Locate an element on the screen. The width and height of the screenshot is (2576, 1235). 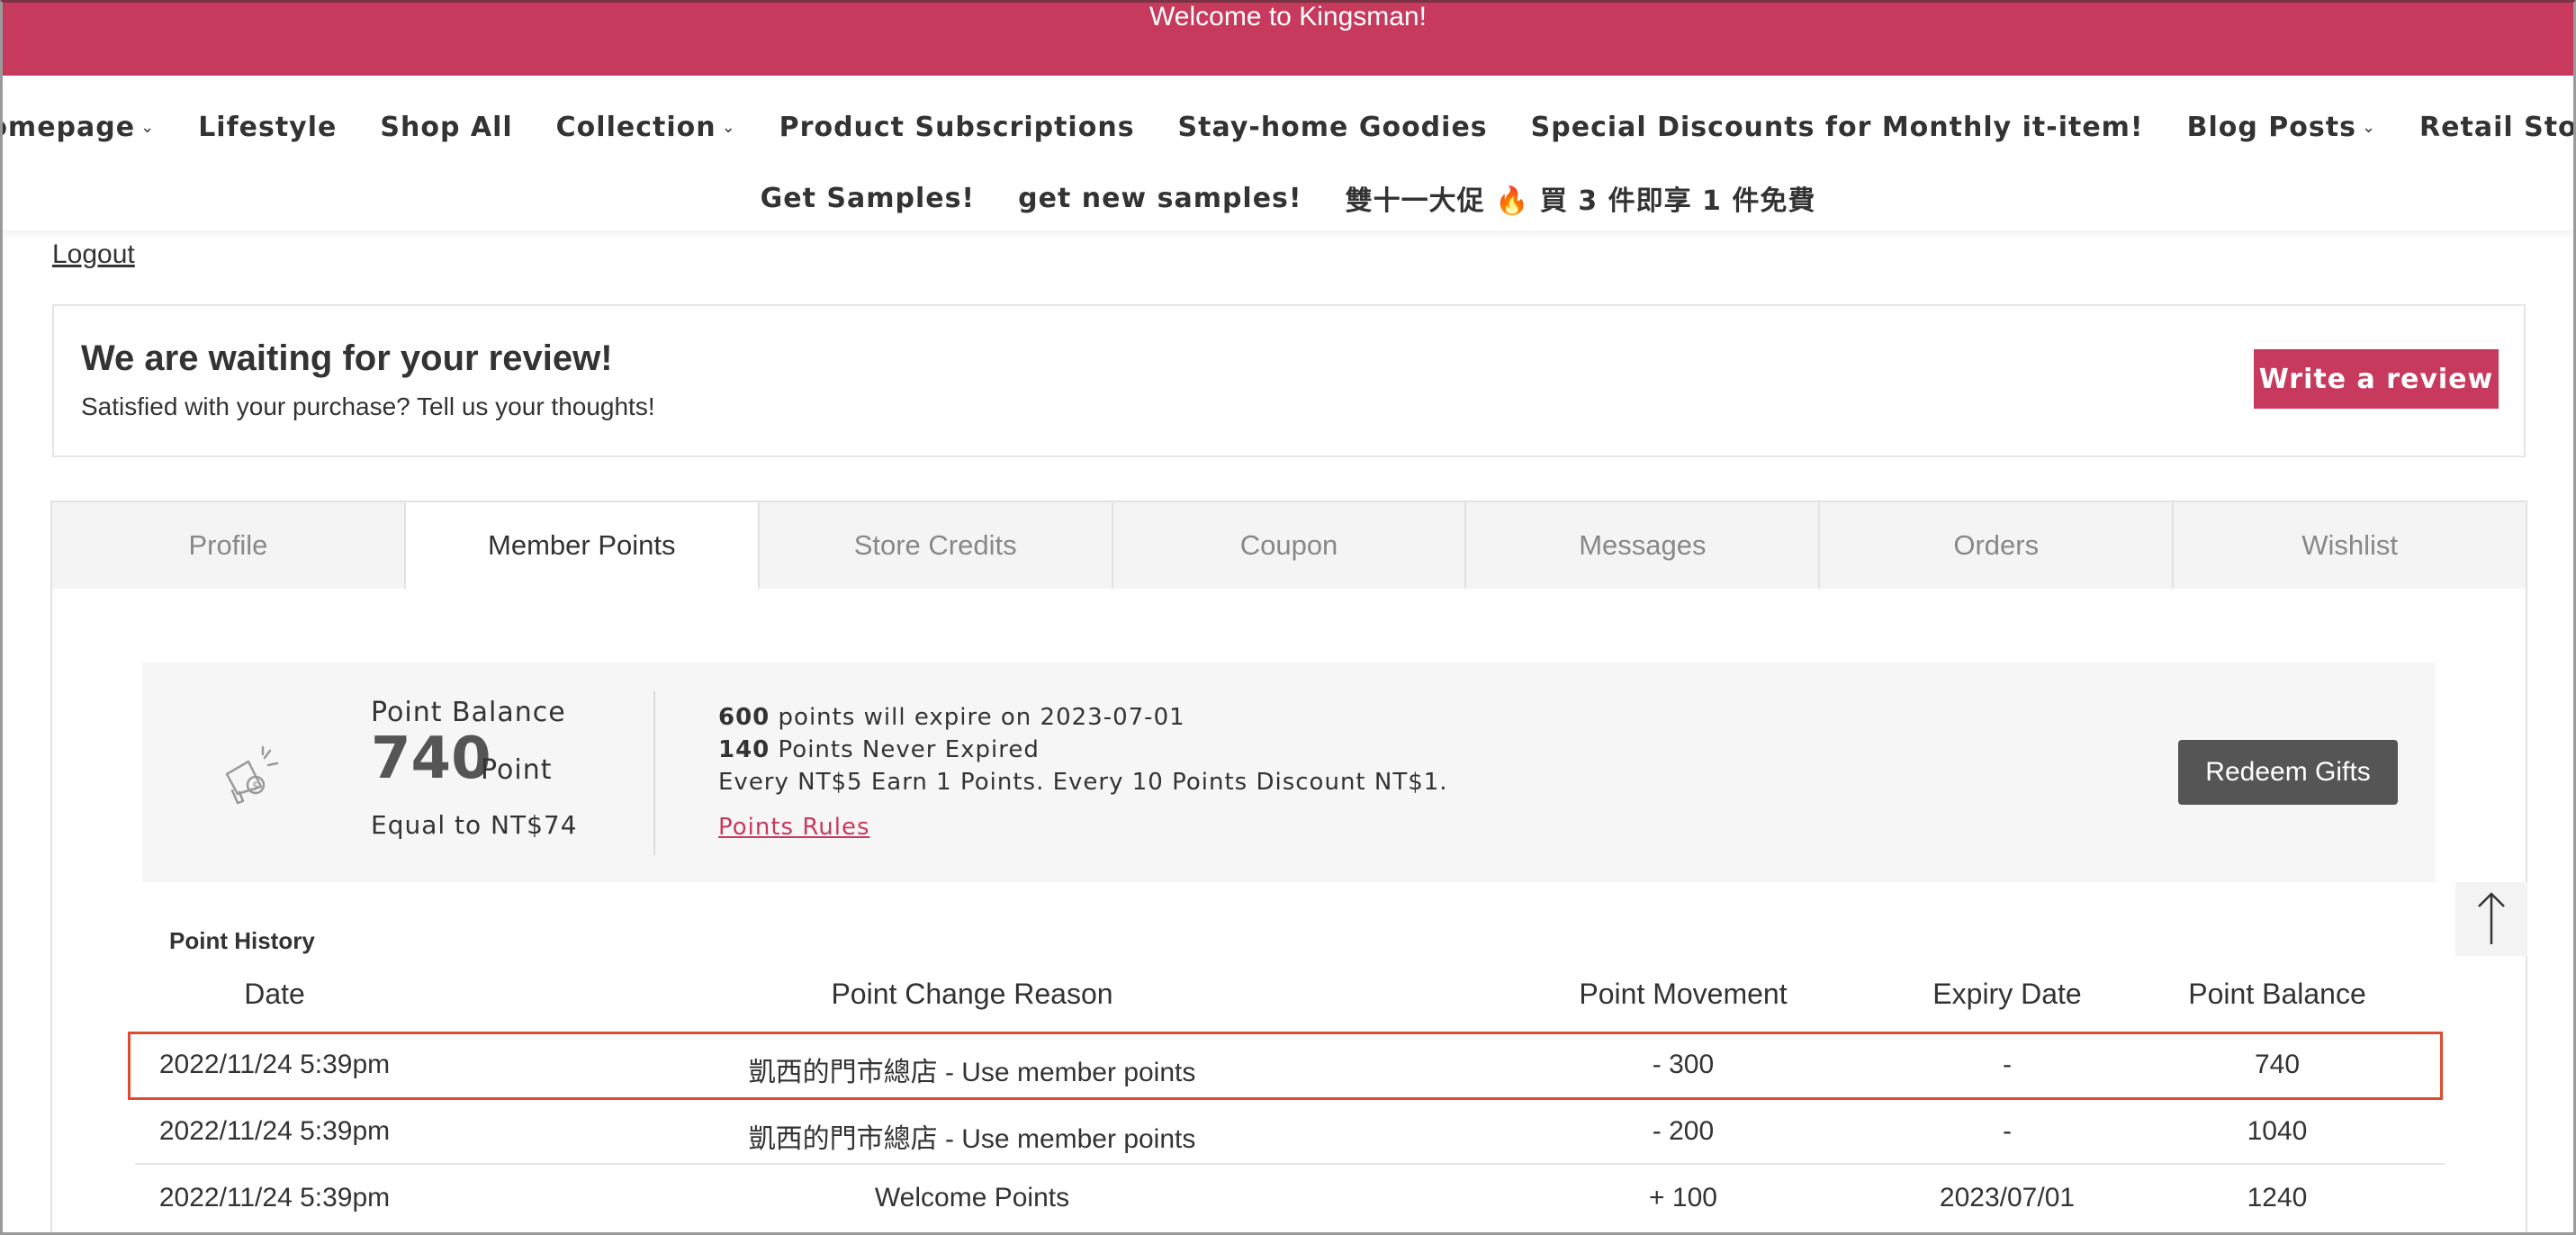
cell-movement: - 200 is located at coordinates (1683, 1131).